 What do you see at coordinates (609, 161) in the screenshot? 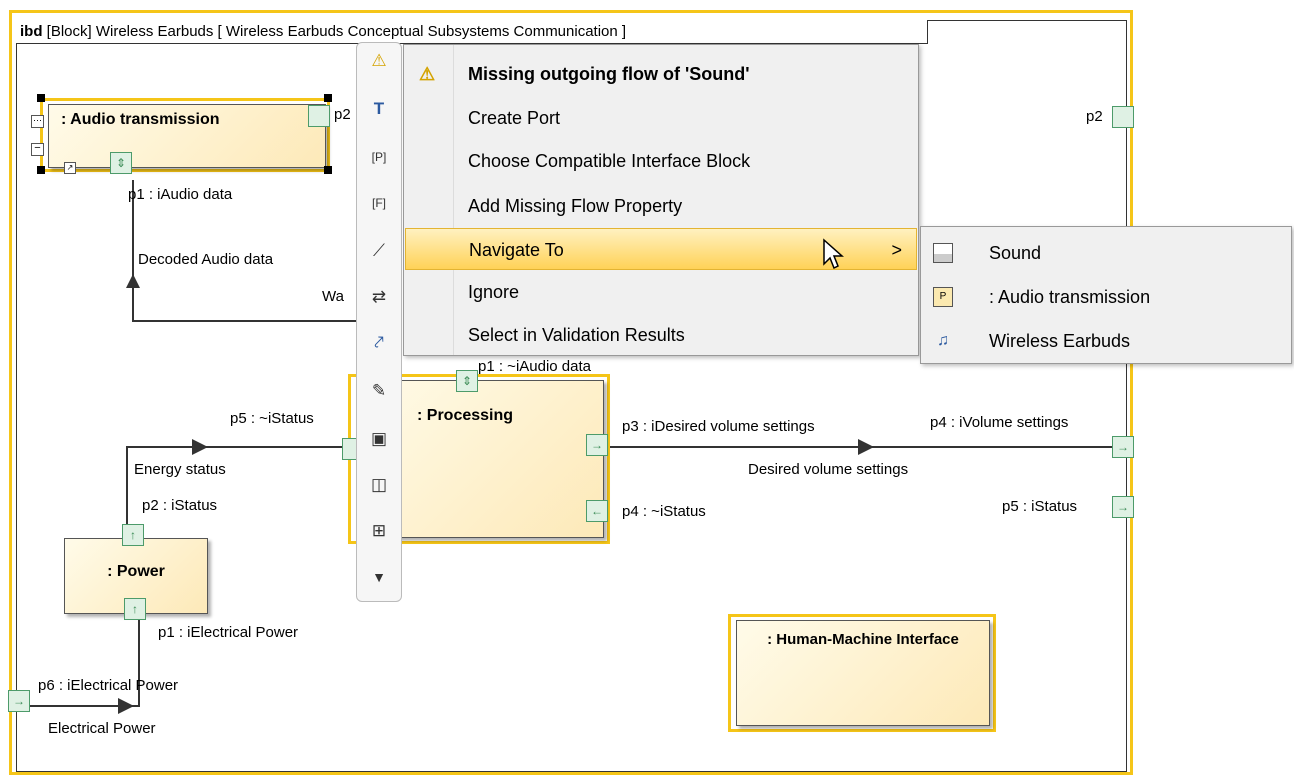
I see `menu-item-label: Choose Compatible Interface Block` at bounding box center [609, 161].